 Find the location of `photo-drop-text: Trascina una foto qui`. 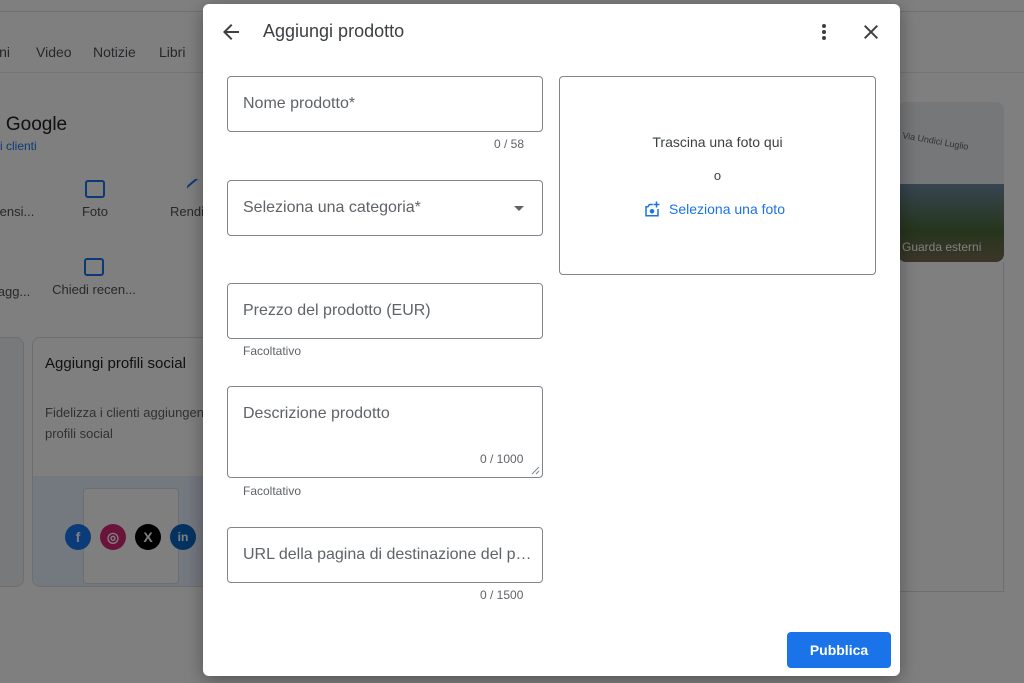

photo-drop-text: Trascina una foto qui is located at coordinates (717, 142).